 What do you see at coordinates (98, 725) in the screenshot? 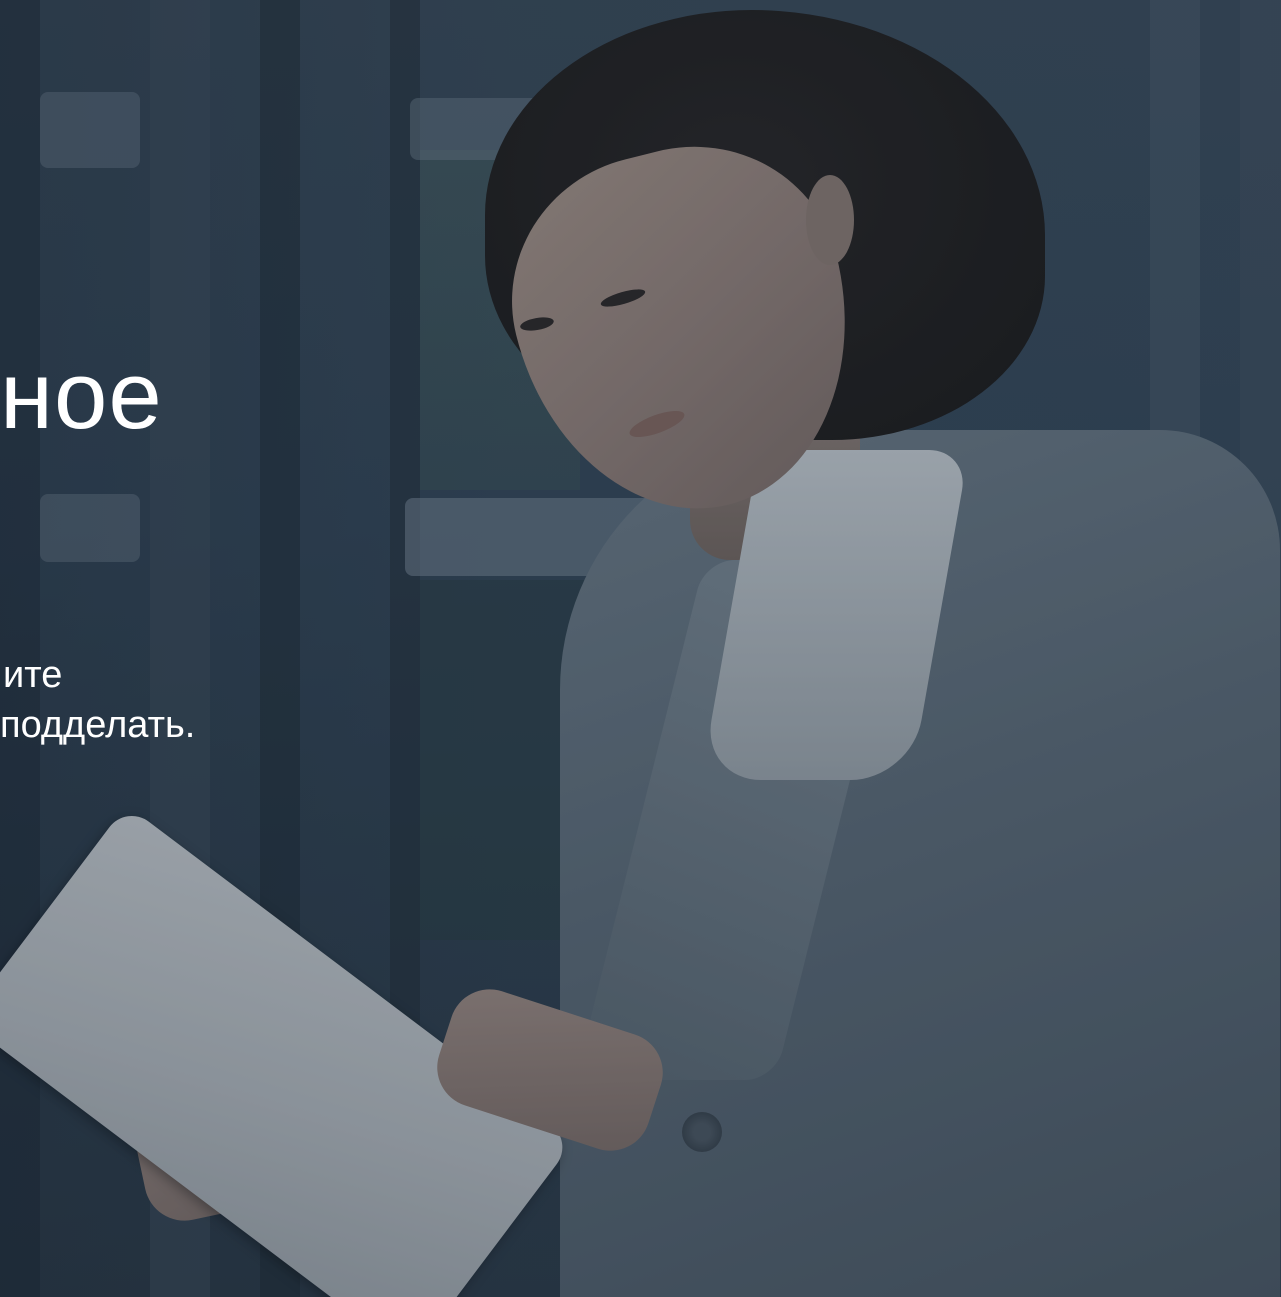
I see `hero-subtext-line-2: подделать.` at bounding box center [98, 725].